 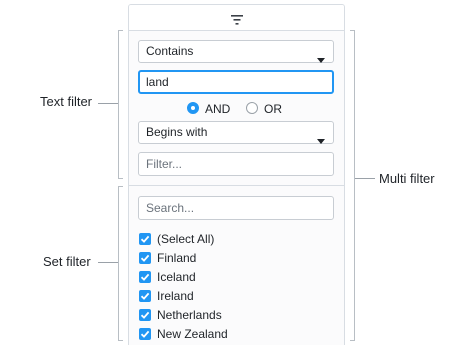 What do you see at coordinates (273, 109) in the screenshot?
I see `or-radio-label: OR` at bounding box center [273, 109].